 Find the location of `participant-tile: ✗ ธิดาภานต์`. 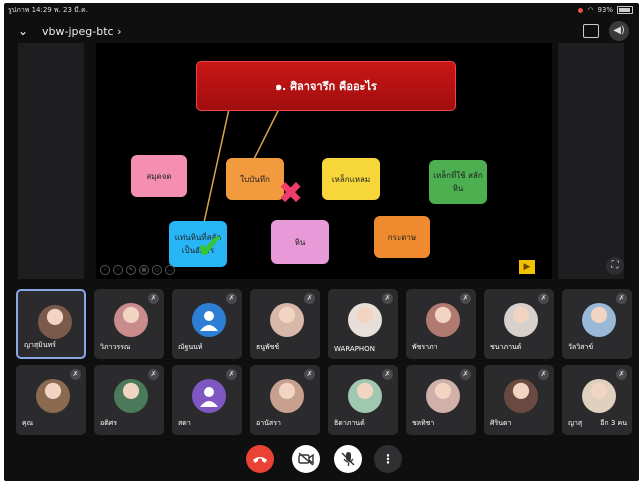

participant-tile: ✗ ธิดาภานต์ is located at coordinates (363, 400).